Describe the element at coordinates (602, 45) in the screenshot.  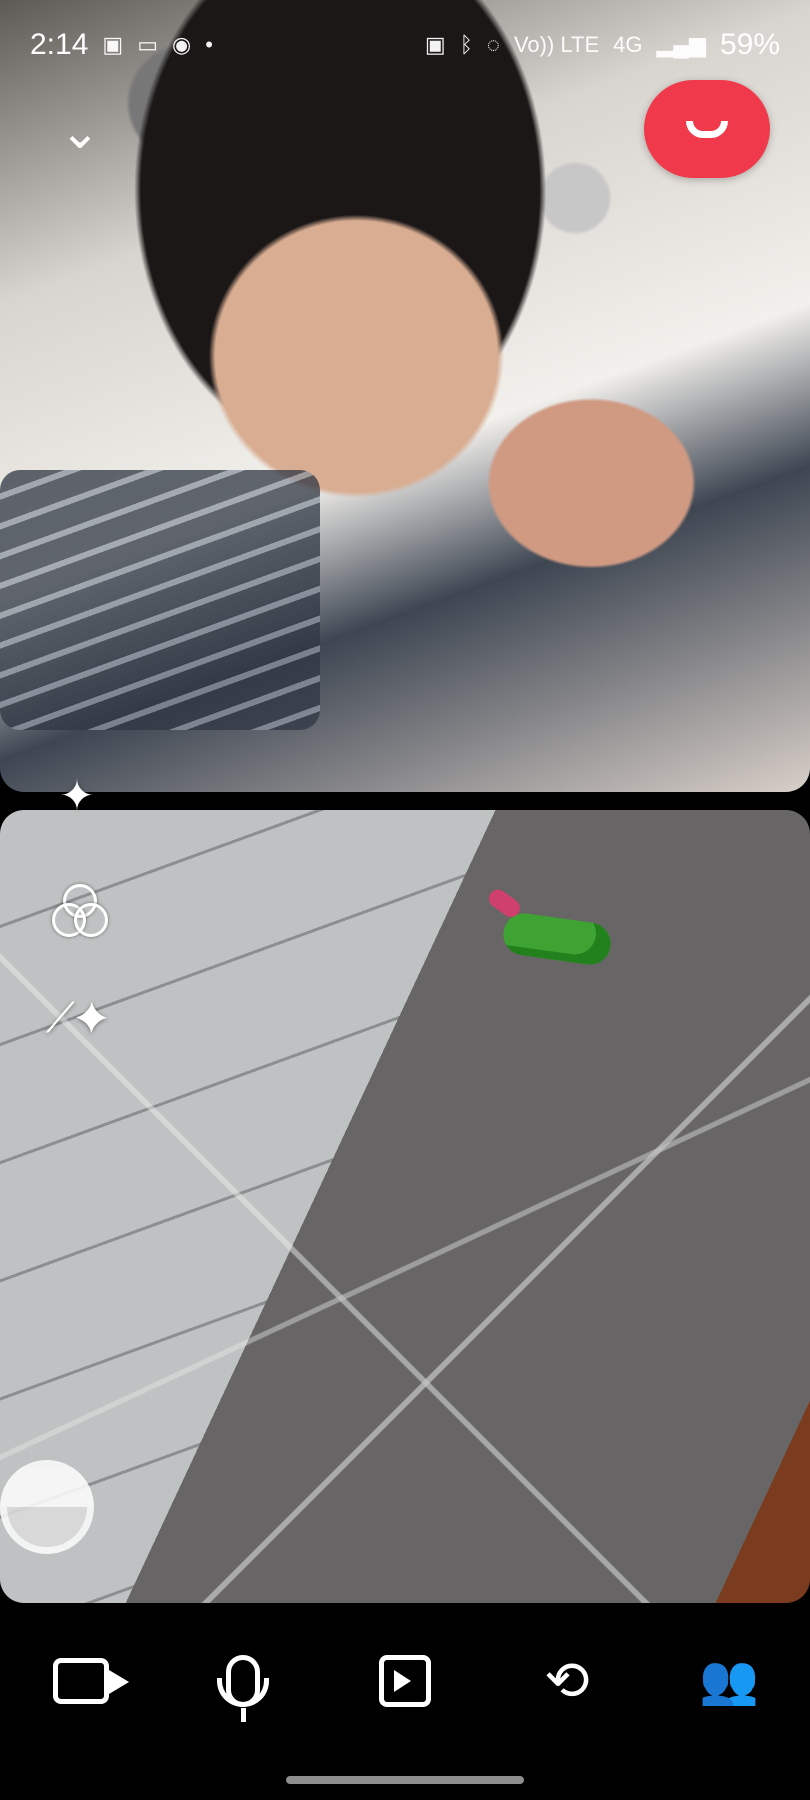
I see `status-right: ▣ ᛒ ◌ Vo)) LTE 4G ▂▄▆ 59%` at that location.